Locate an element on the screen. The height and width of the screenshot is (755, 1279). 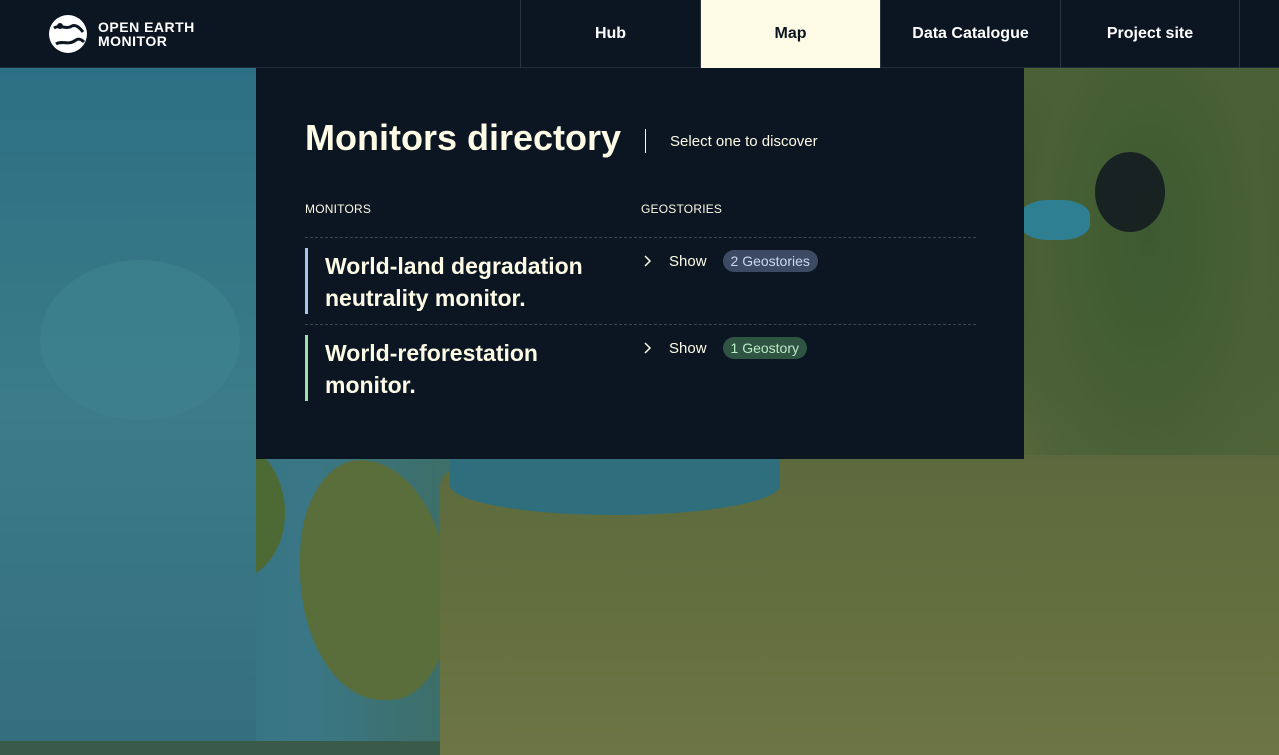
column-header-geostories: GEOSTORIES is located at coordinates (682, 209).